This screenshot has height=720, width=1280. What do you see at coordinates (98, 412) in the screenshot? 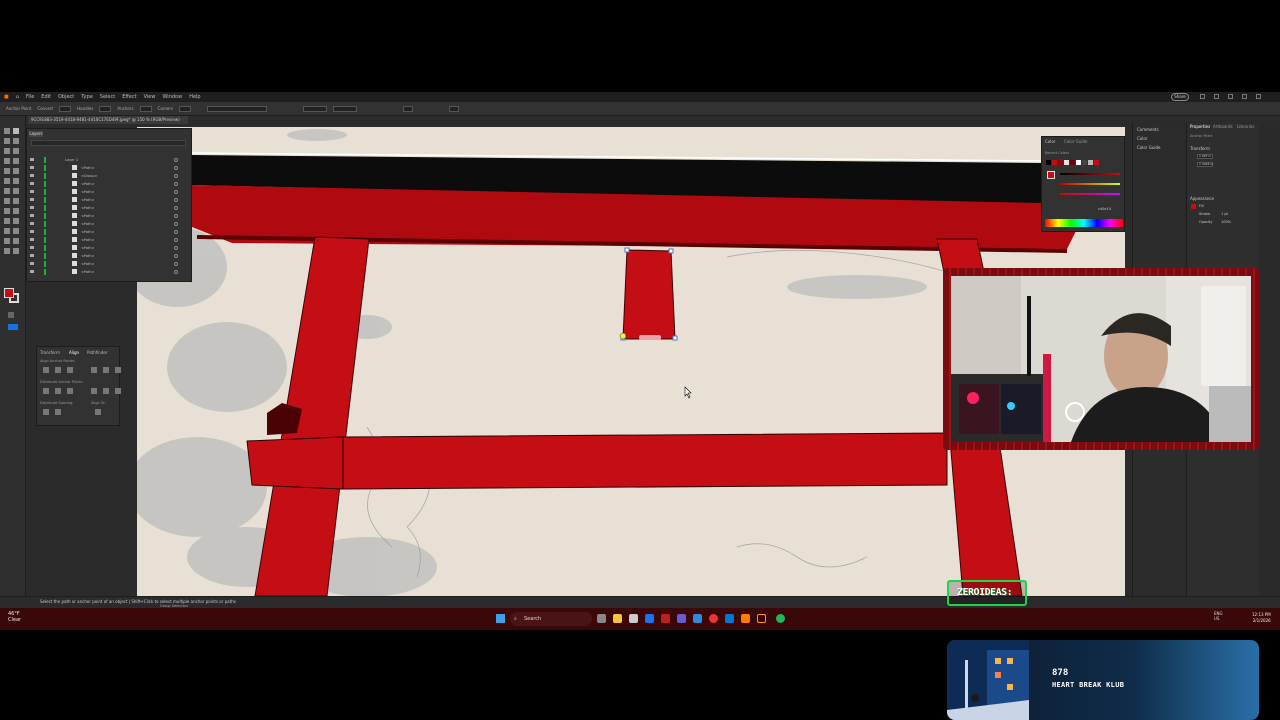
I see `align-to-selection-icon` at bounding box center [98, 412].